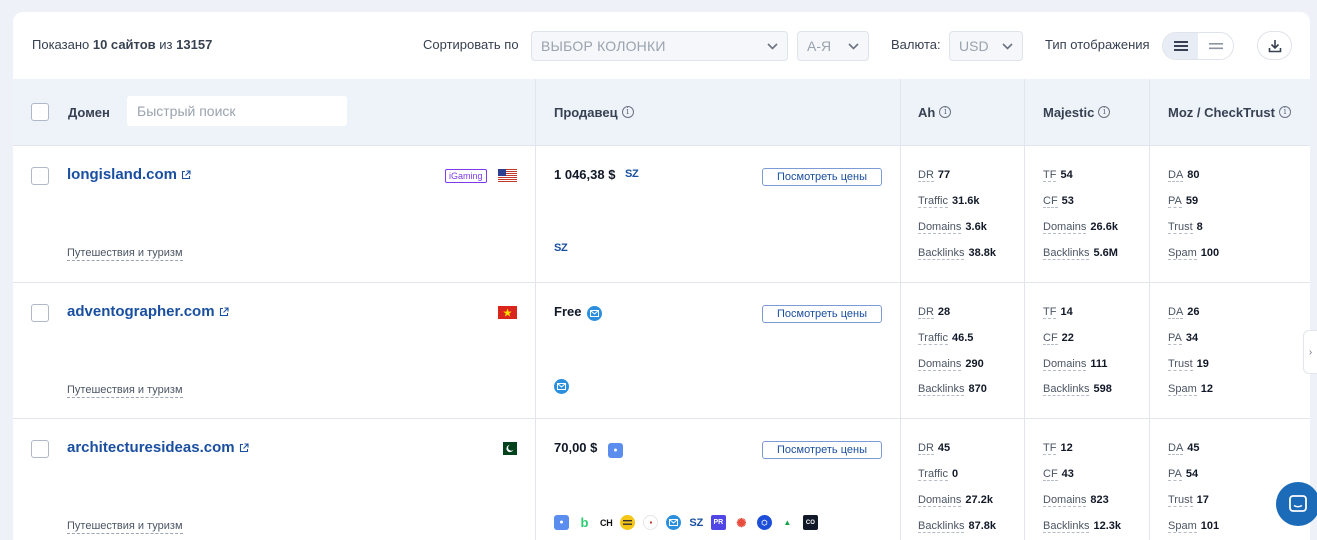 The height and width of the screenshot is (540, 1317). What do you see at coordinates (764, 522) in the screenshot?
I see `seller-hex-icon: ⬡` at bounding box center [764, 522].